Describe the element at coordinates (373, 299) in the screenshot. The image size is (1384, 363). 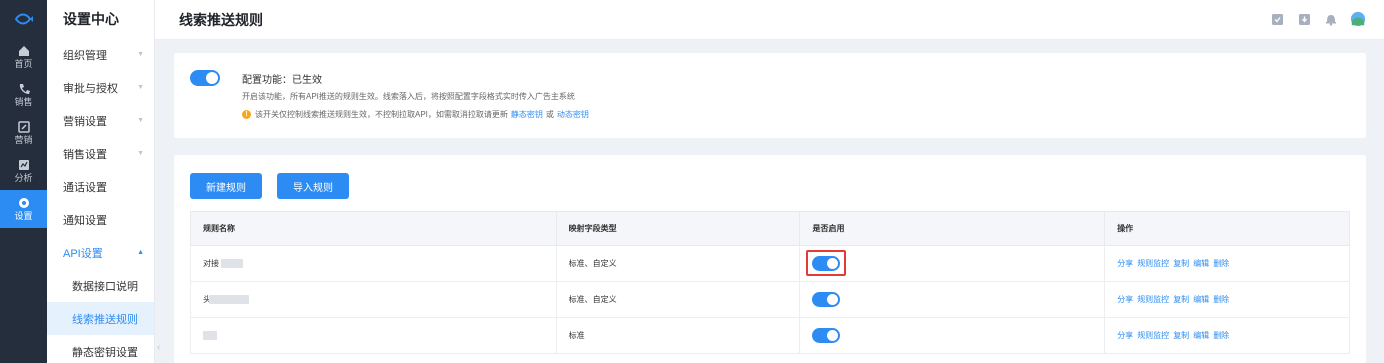
I see `rule-name-cell: 头条 动` at that location.